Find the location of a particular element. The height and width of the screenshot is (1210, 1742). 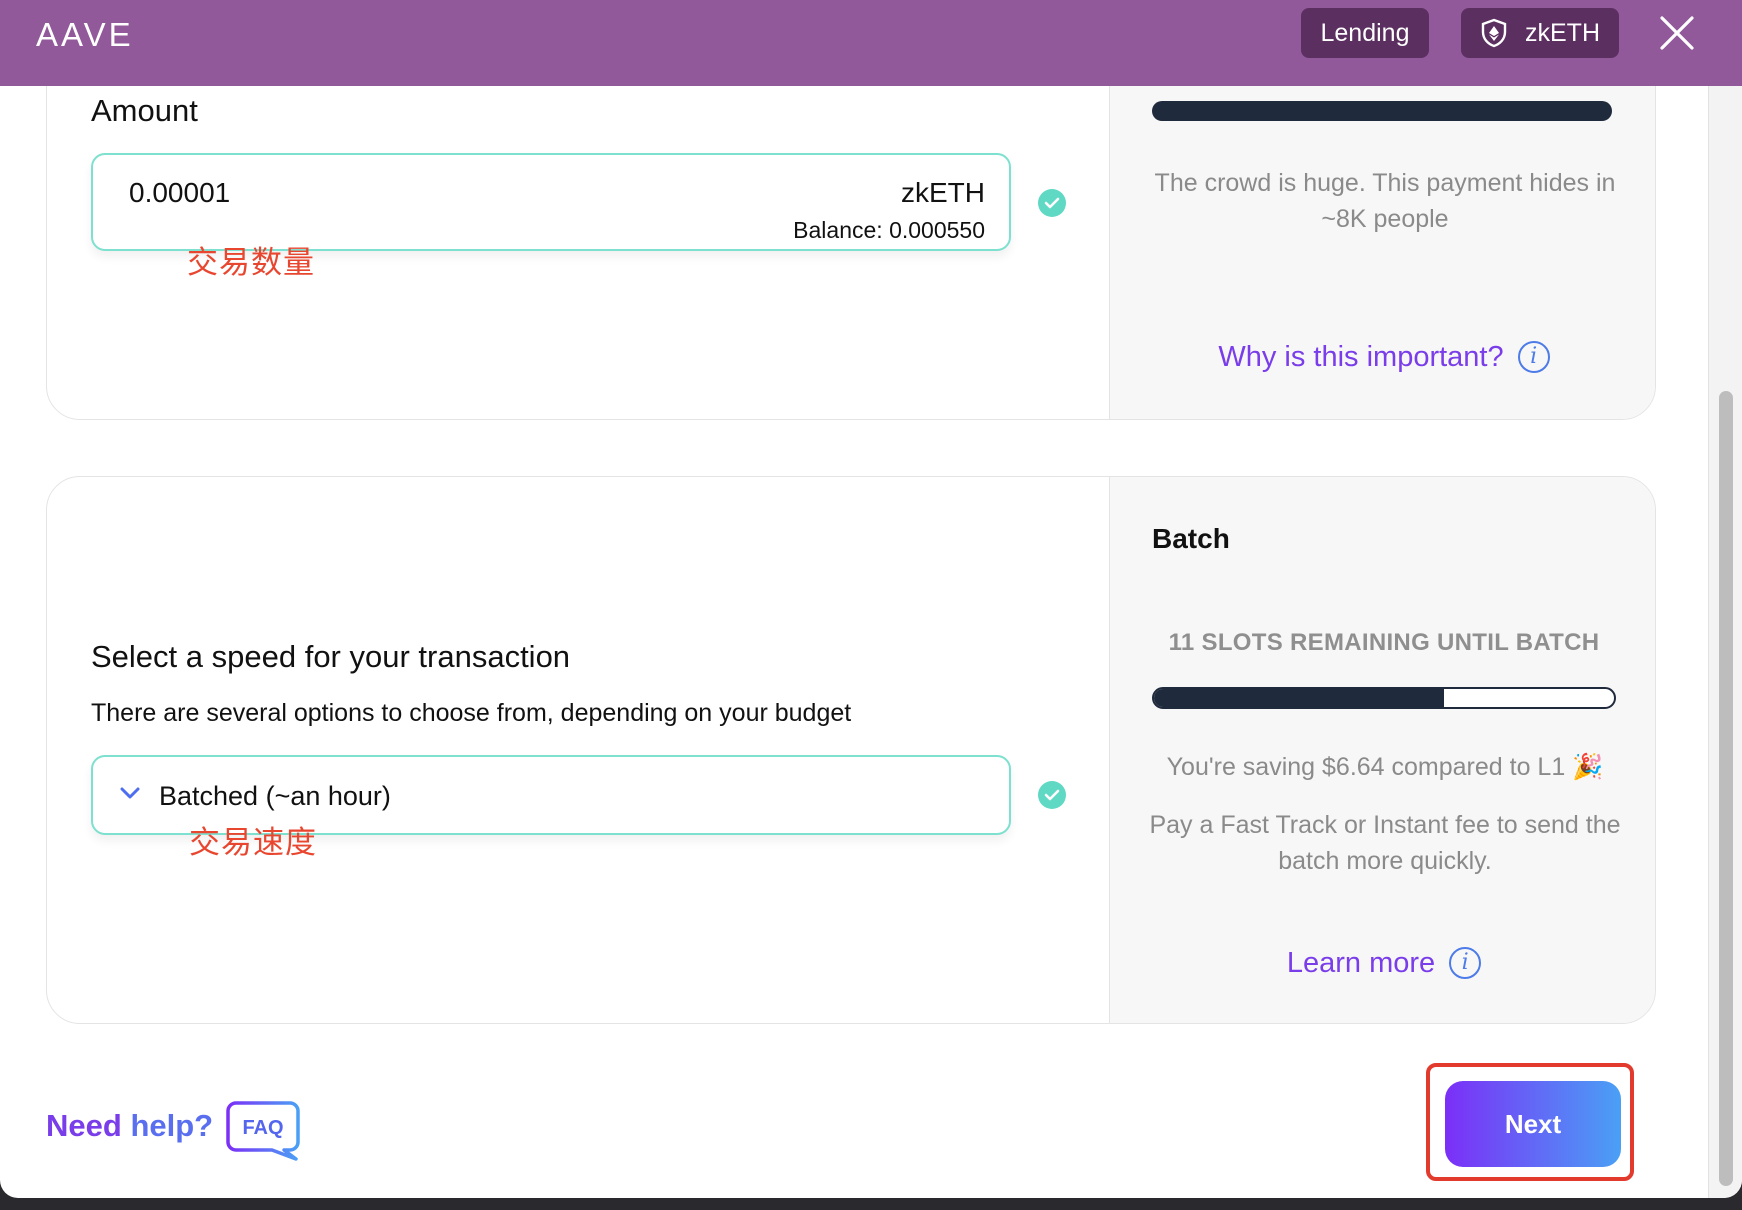

scrollbar is located at coordinates (1725, 642).